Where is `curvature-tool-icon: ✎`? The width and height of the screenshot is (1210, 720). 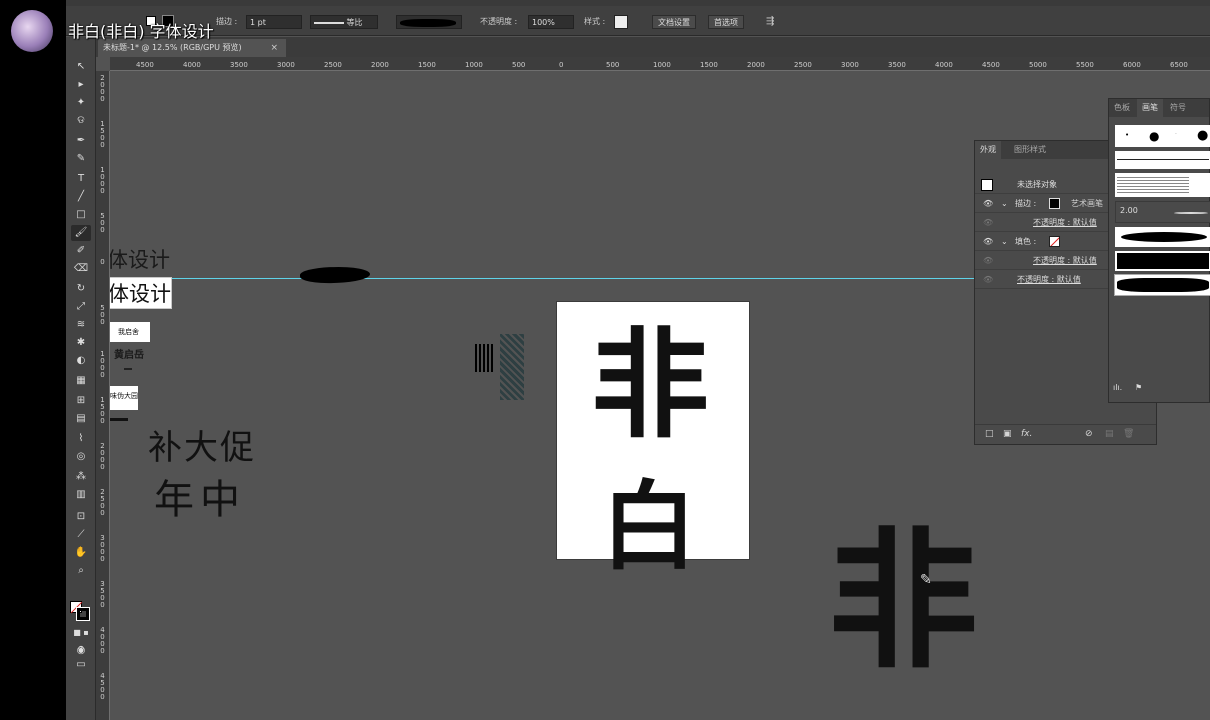 curvature-tool-icon: ✎ is located at coordinates (81, 159).